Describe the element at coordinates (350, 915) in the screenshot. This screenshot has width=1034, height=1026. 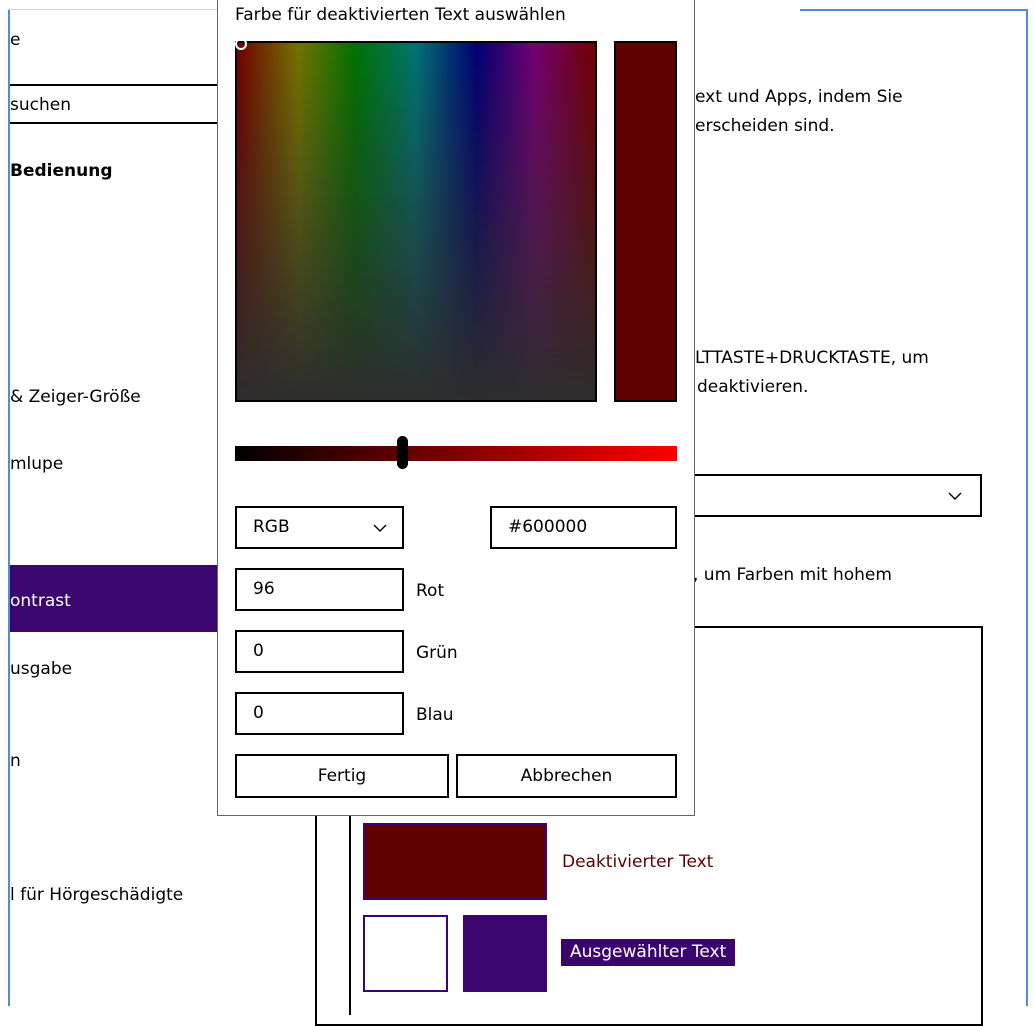
I see `preview-inner-divider` at that location.